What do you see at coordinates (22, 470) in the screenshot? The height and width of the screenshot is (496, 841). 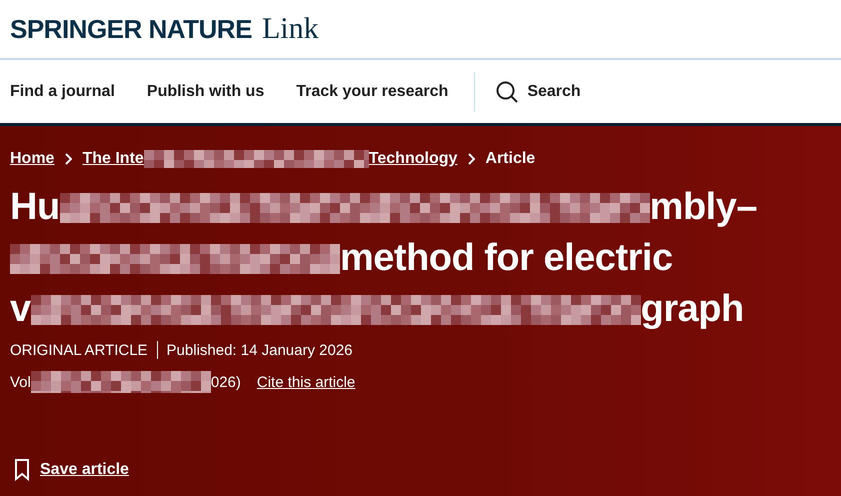 I see `bookmark-icon` at bounding box center [22, 470].